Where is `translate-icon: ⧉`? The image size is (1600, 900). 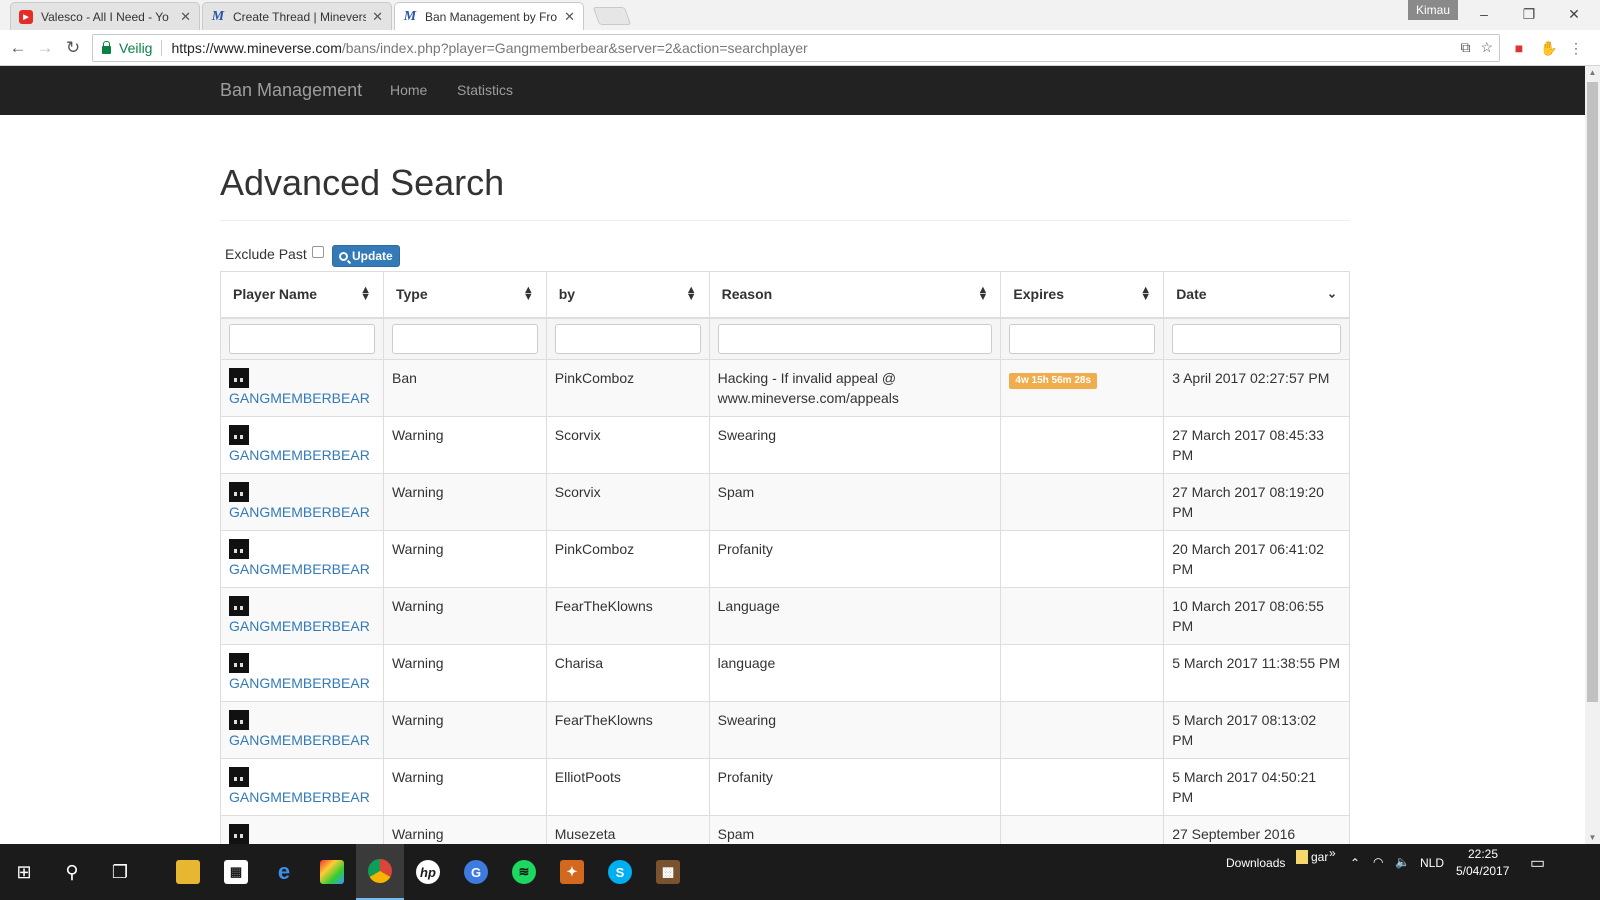 translate-icon: ⧉ is located at coordinates (1465, 47).